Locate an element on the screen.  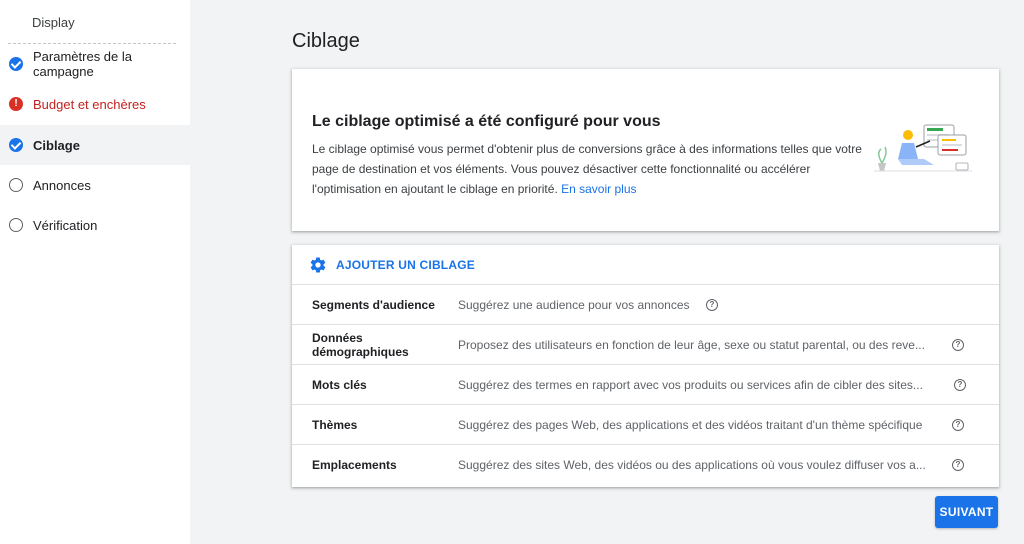
targeting-row-name: Segments d'audience is located at coordinates (373, 305).